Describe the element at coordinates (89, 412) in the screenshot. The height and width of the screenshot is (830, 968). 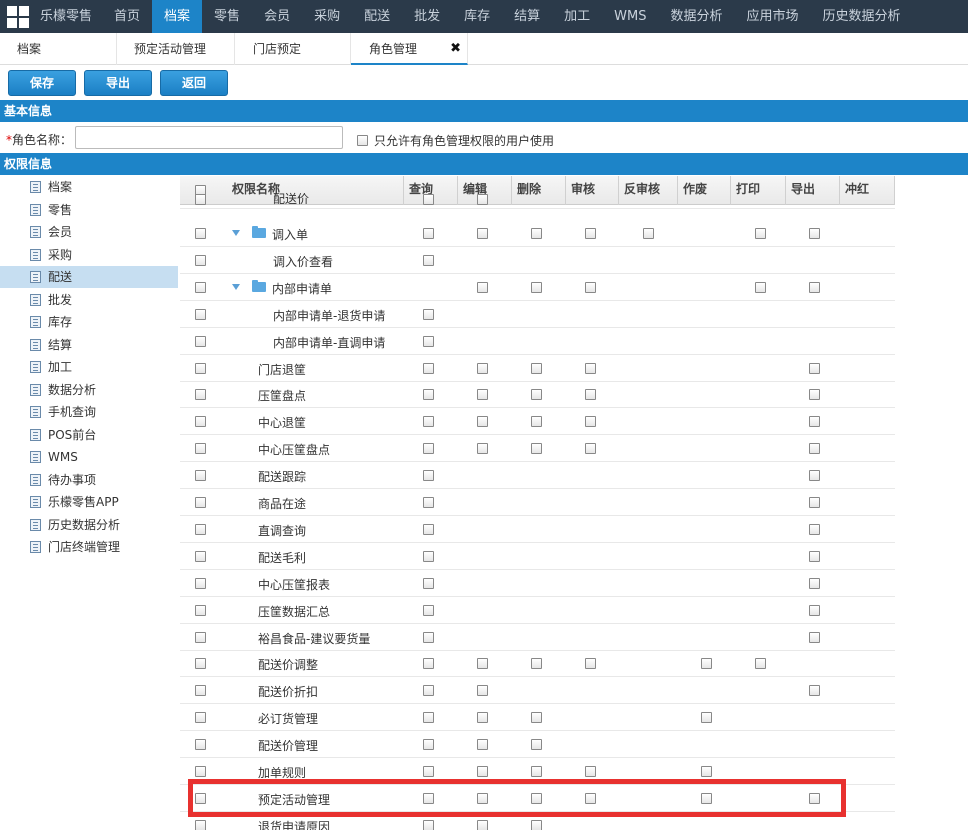
I see `tree-item: 手机查询` at that location.